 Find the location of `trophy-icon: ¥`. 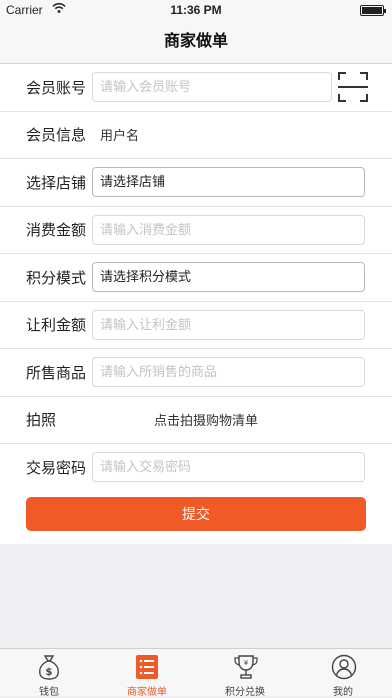

trophy-icon: ¥ is located at coordinates (245, 667).